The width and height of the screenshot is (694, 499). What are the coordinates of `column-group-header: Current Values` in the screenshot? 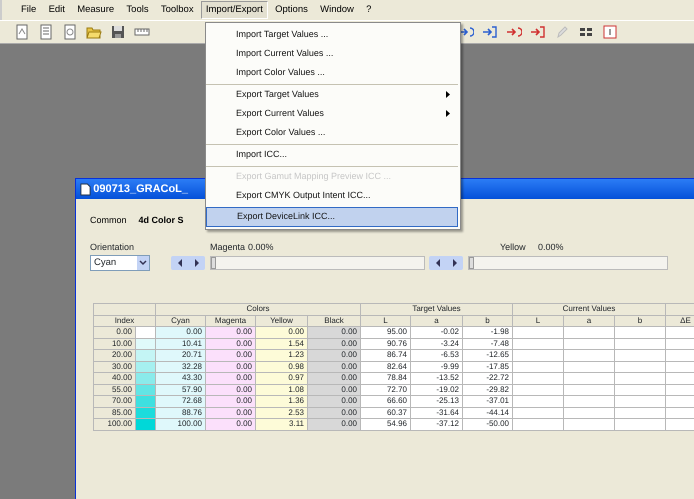 It's located at (589, 309).